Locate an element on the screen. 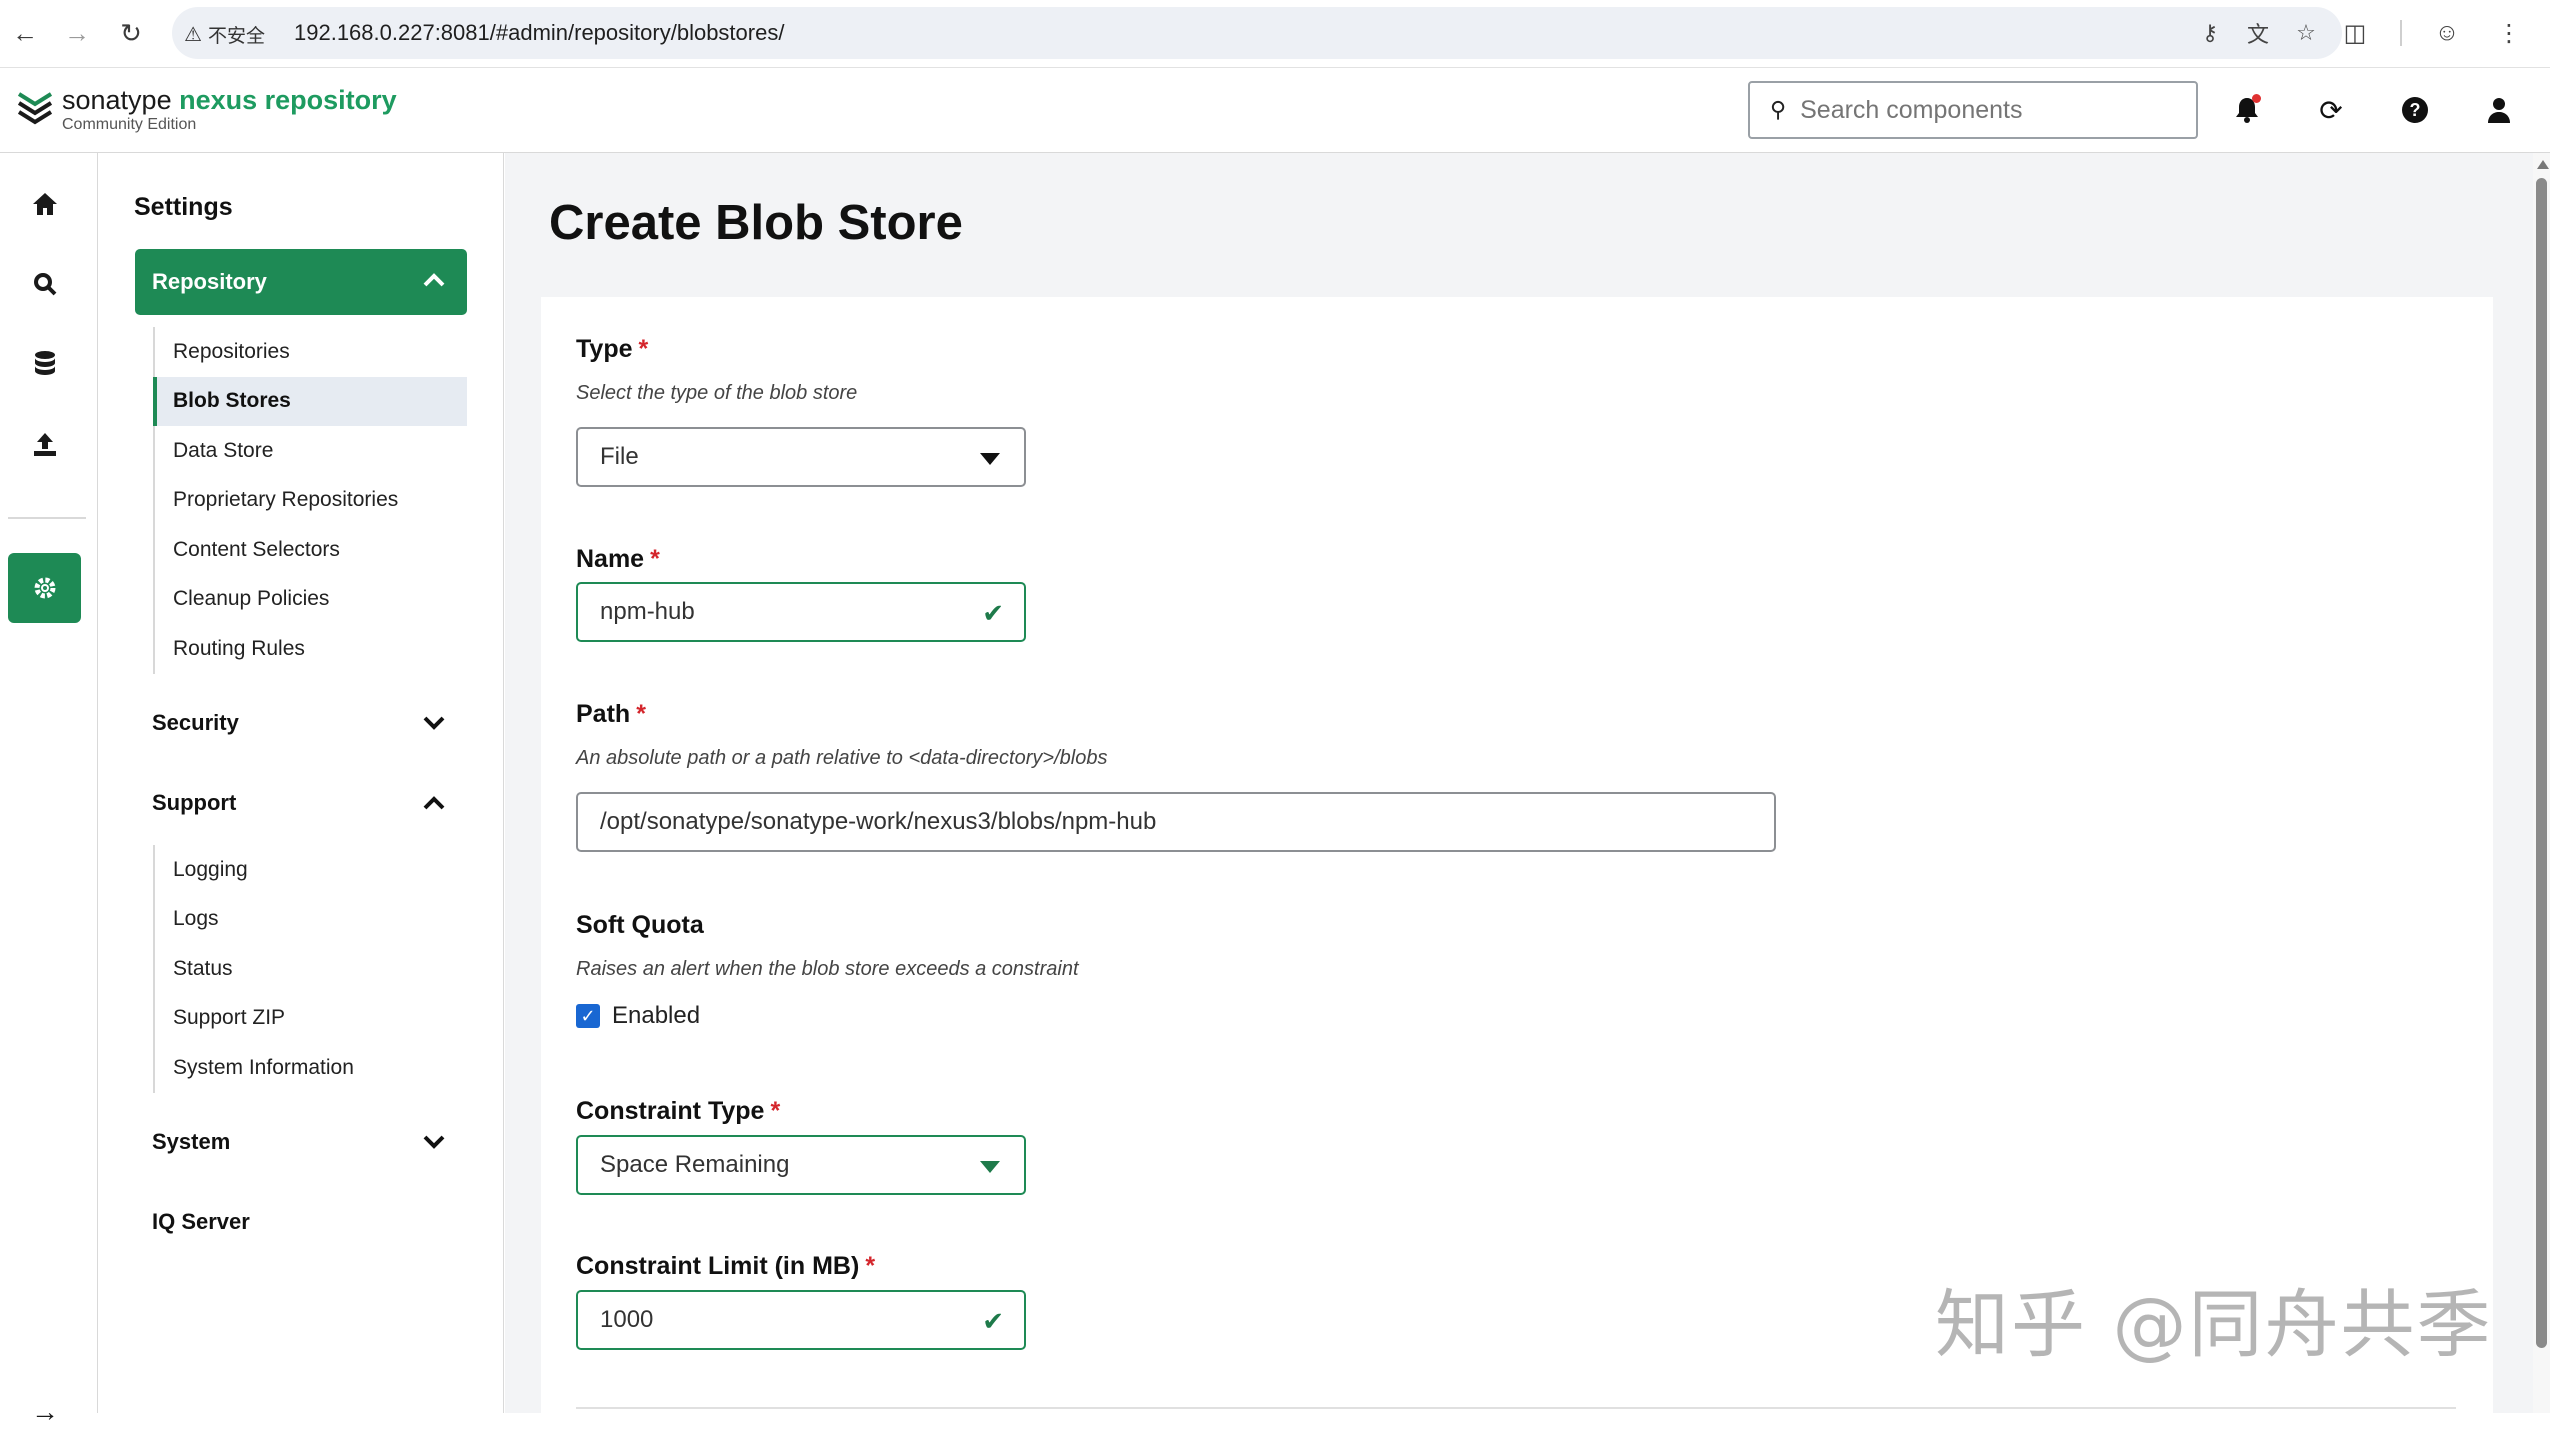 The image size is (2550, 1435). profile-icon: ☺ is located at coordinates (2447, 33).